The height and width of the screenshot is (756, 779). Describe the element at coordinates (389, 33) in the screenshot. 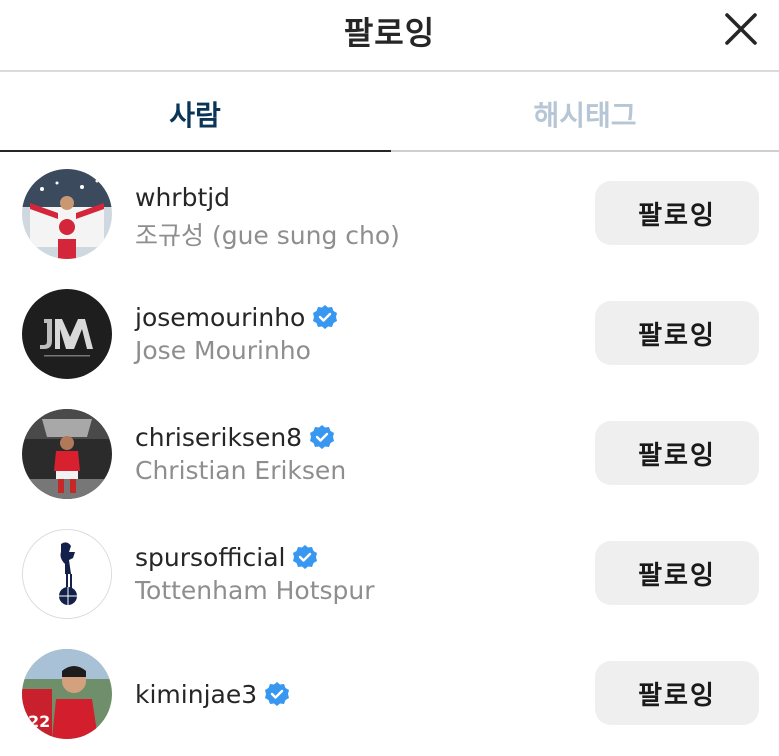

I see `page-title: 팔로잉` at that location.